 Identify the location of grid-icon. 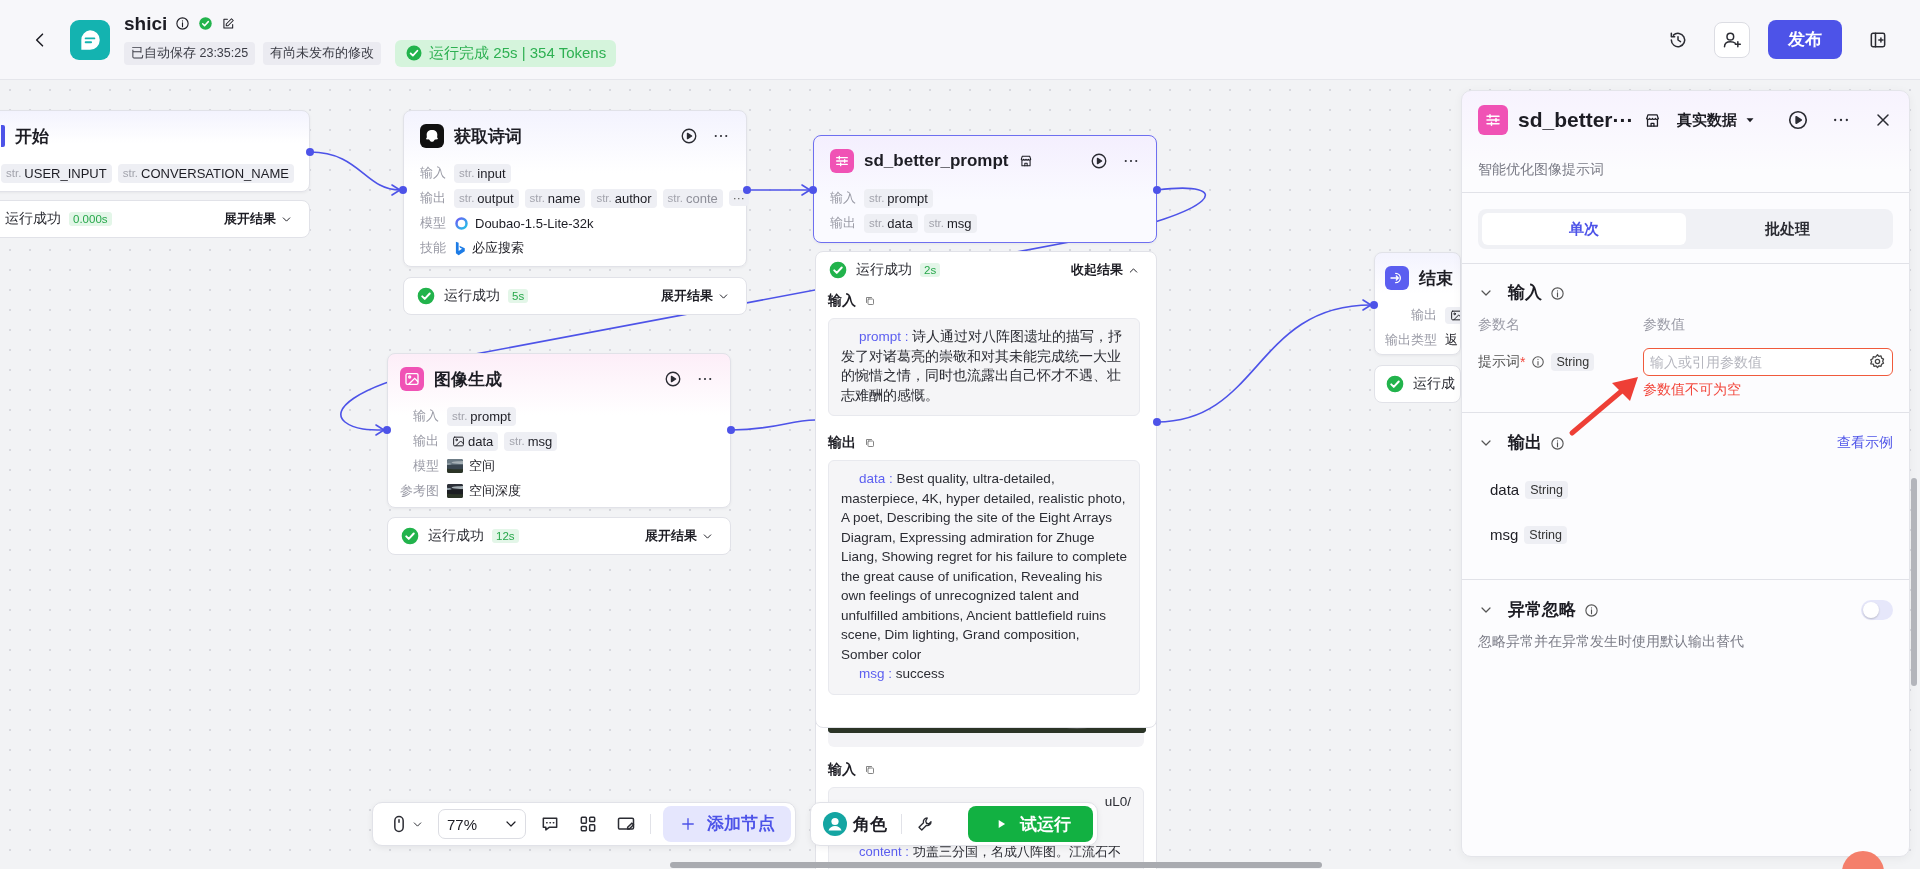
(588, 824).